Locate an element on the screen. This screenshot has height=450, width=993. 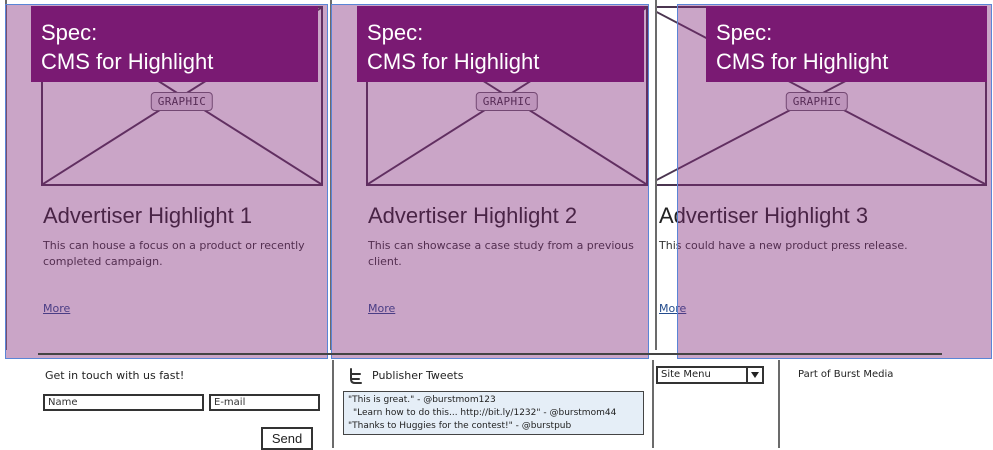
site-menu-dropdown: Site Menu is located at coordinates (710, 375).